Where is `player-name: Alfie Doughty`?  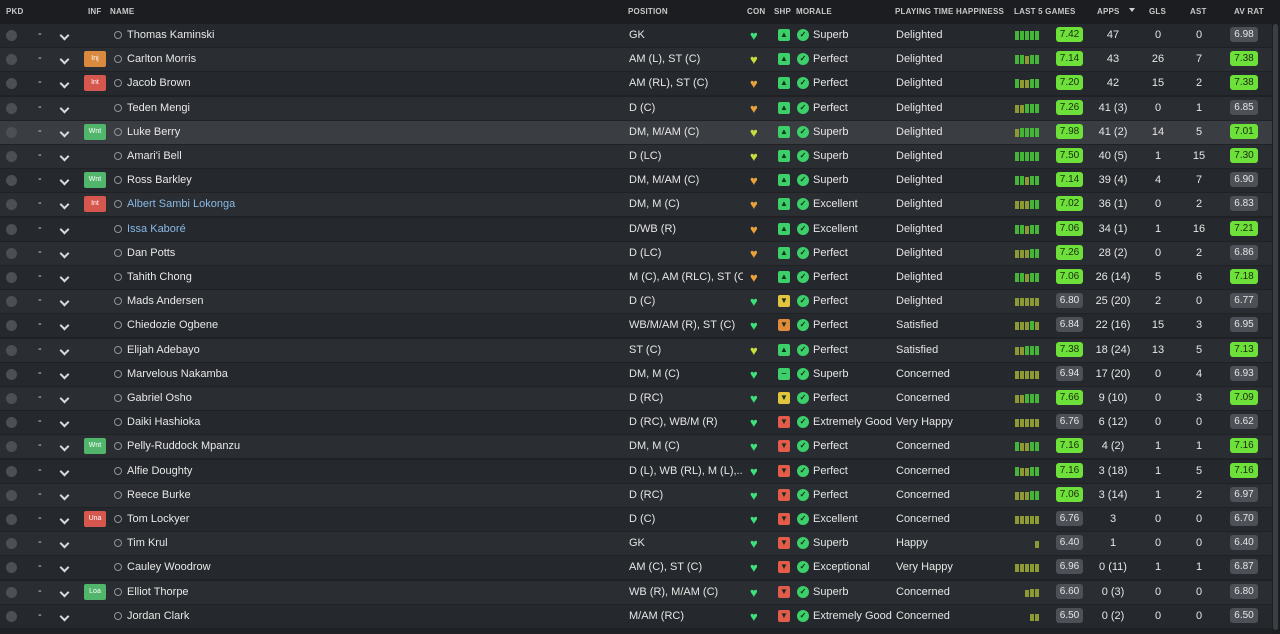 player-name: Alfie Doughty is located at coordinates (159, 471).